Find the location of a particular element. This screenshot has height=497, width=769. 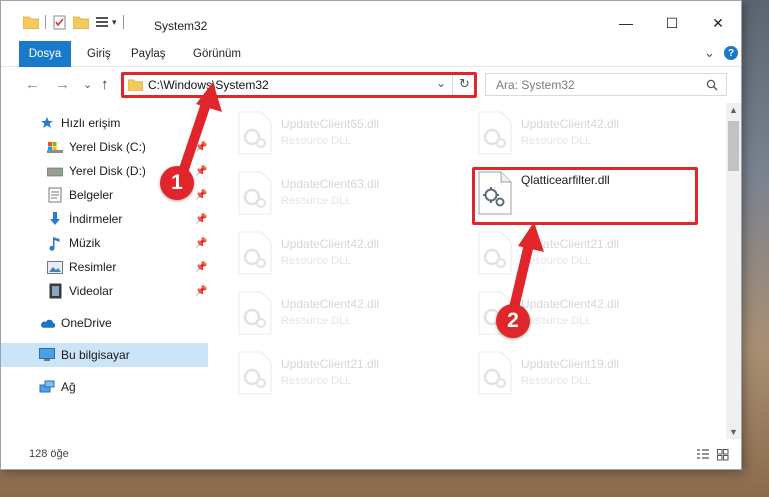

step-badge-1: 1 is located at coordinates (177, 183).